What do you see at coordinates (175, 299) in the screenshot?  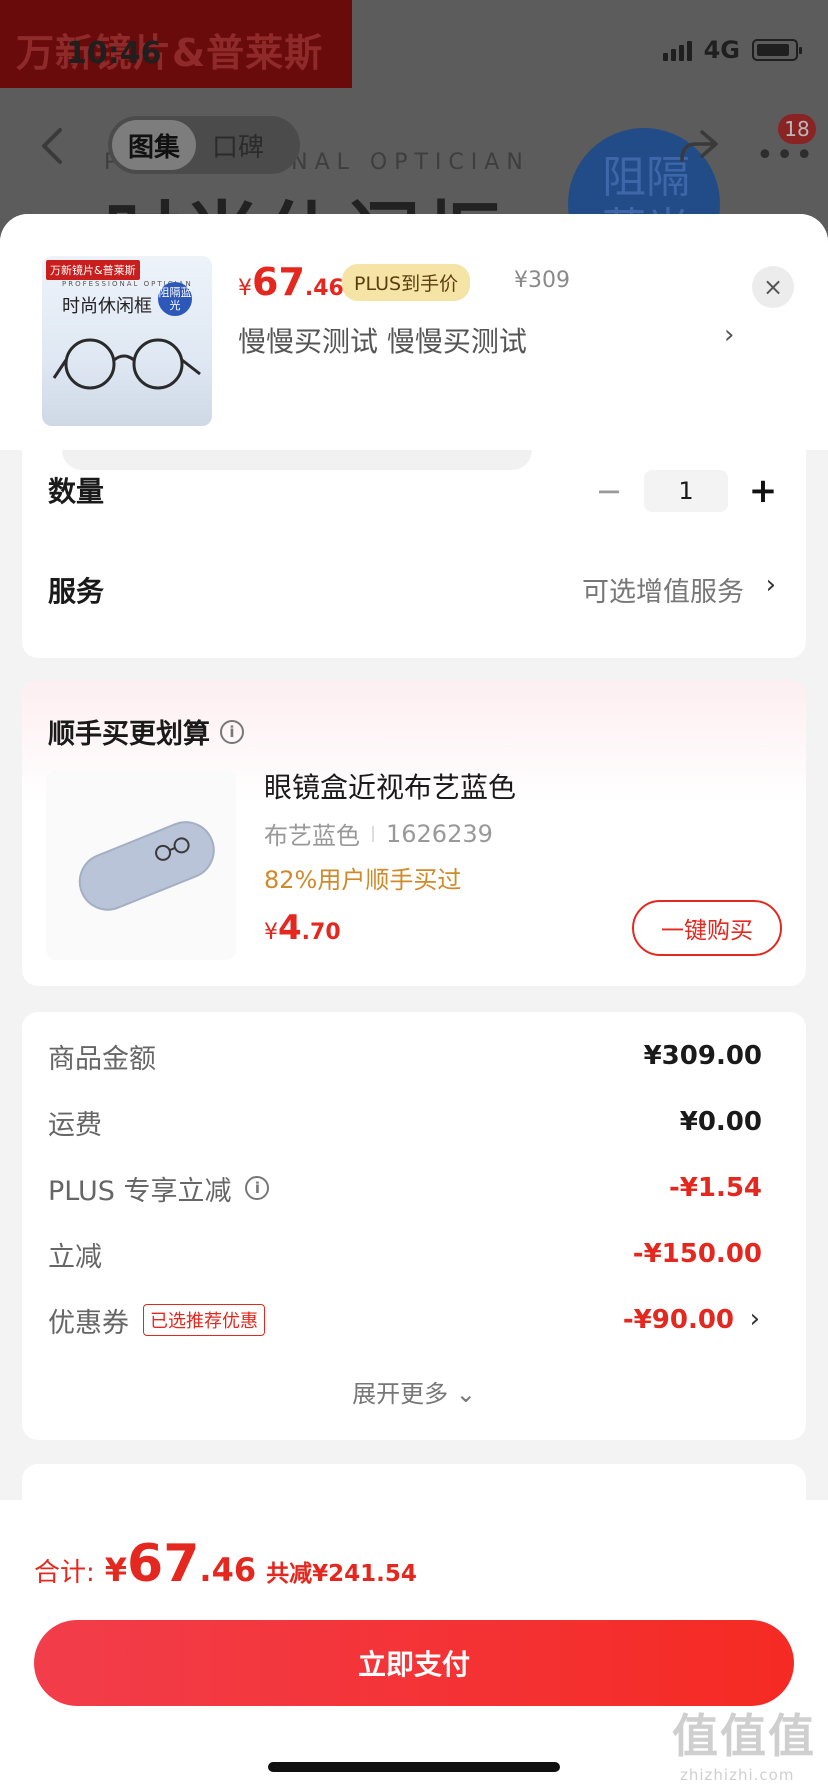 I see `thumb-badge: 阻隔蓝光` at bounding box center [175, 299].